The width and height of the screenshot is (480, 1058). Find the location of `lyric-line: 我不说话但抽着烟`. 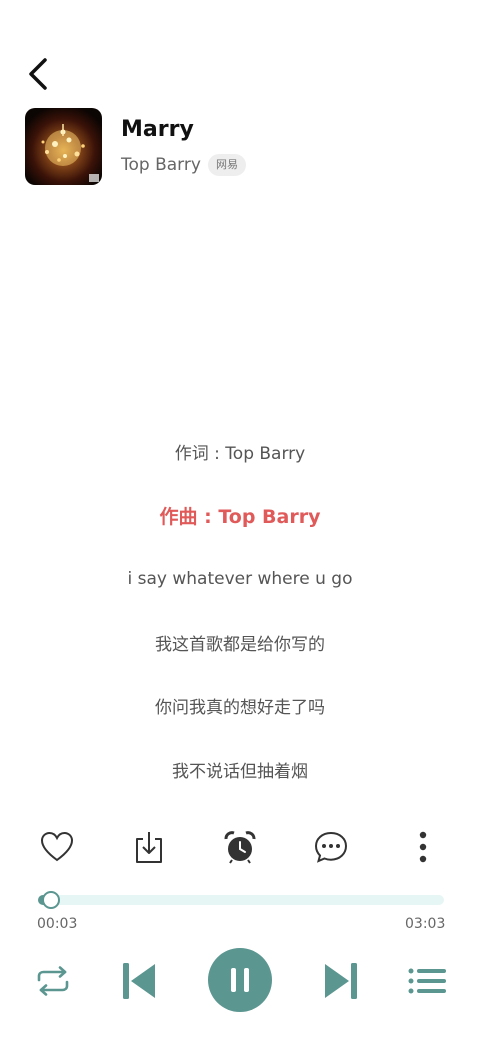

lyric-line: 我不说话但抽着烟 is located at coordinates (240, 771).